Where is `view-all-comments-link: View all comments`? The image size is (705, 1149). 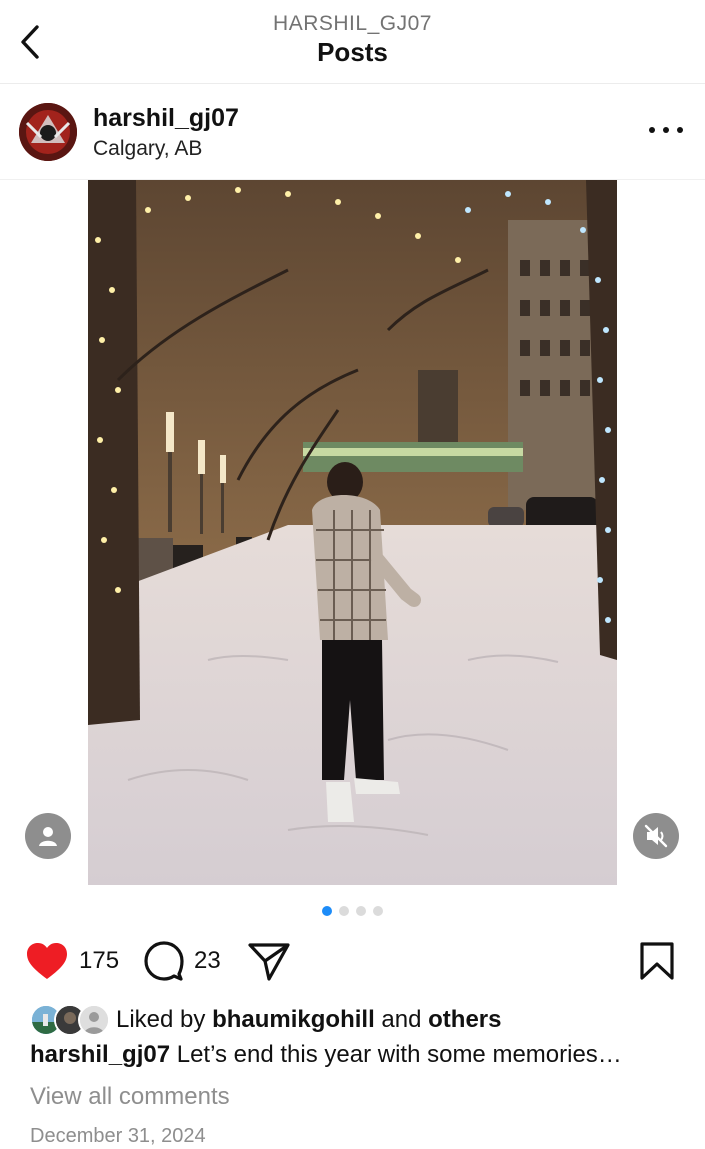 view-all-comments-link: View all comments is located at coordinates (130, 1097).